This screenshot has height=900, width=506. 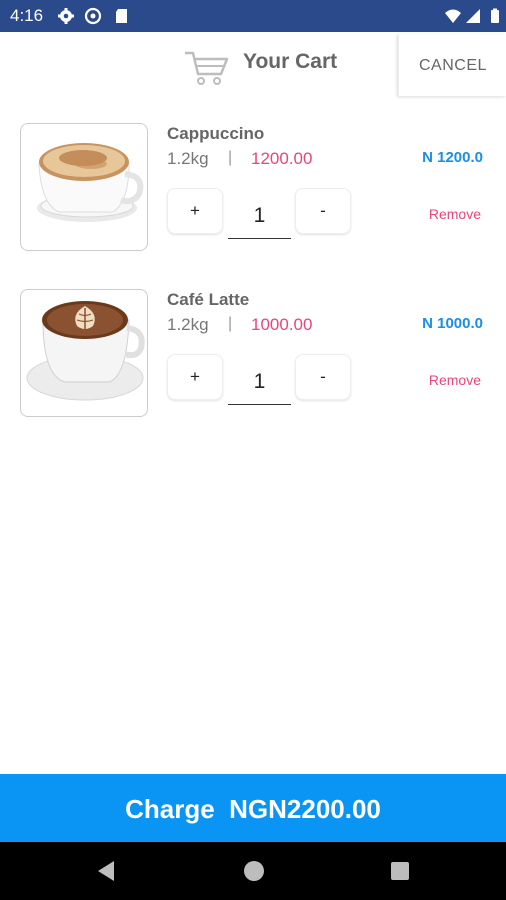 I want to click on cancel-button: CANCEL, so click(x=452, y=65).